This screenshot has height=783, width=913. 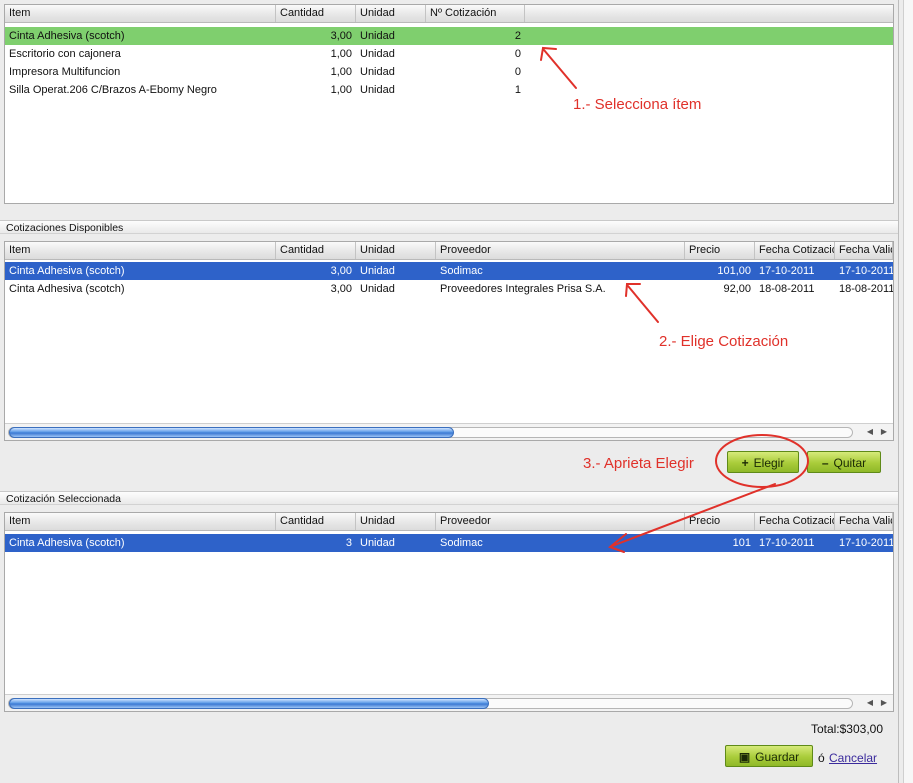 I want to click on minus-icon: –, so click(x=825, y=463).